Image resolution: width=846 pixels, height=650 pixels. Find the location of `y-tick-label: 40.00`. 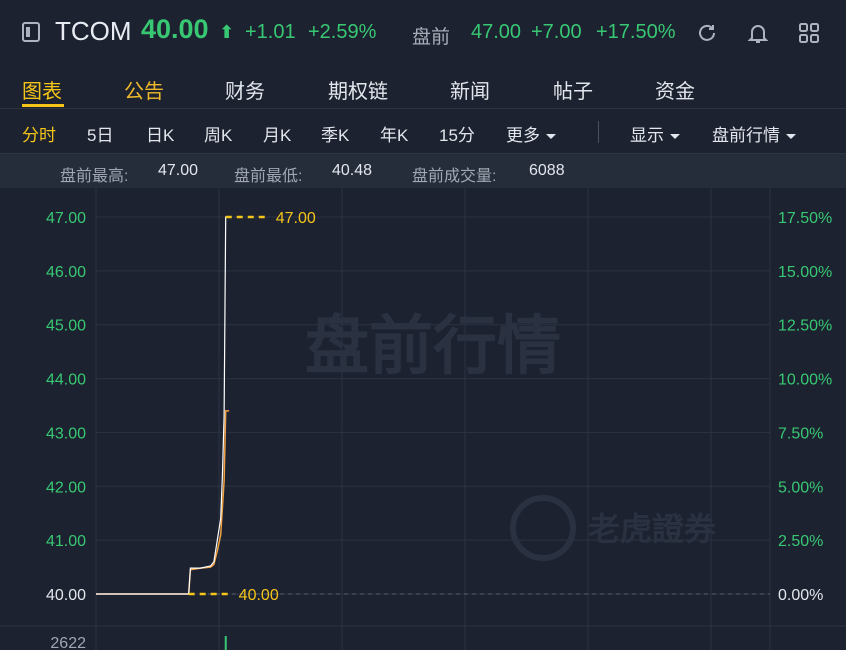

y-tick-label: 40.00 is located at coordinates (66, 595).